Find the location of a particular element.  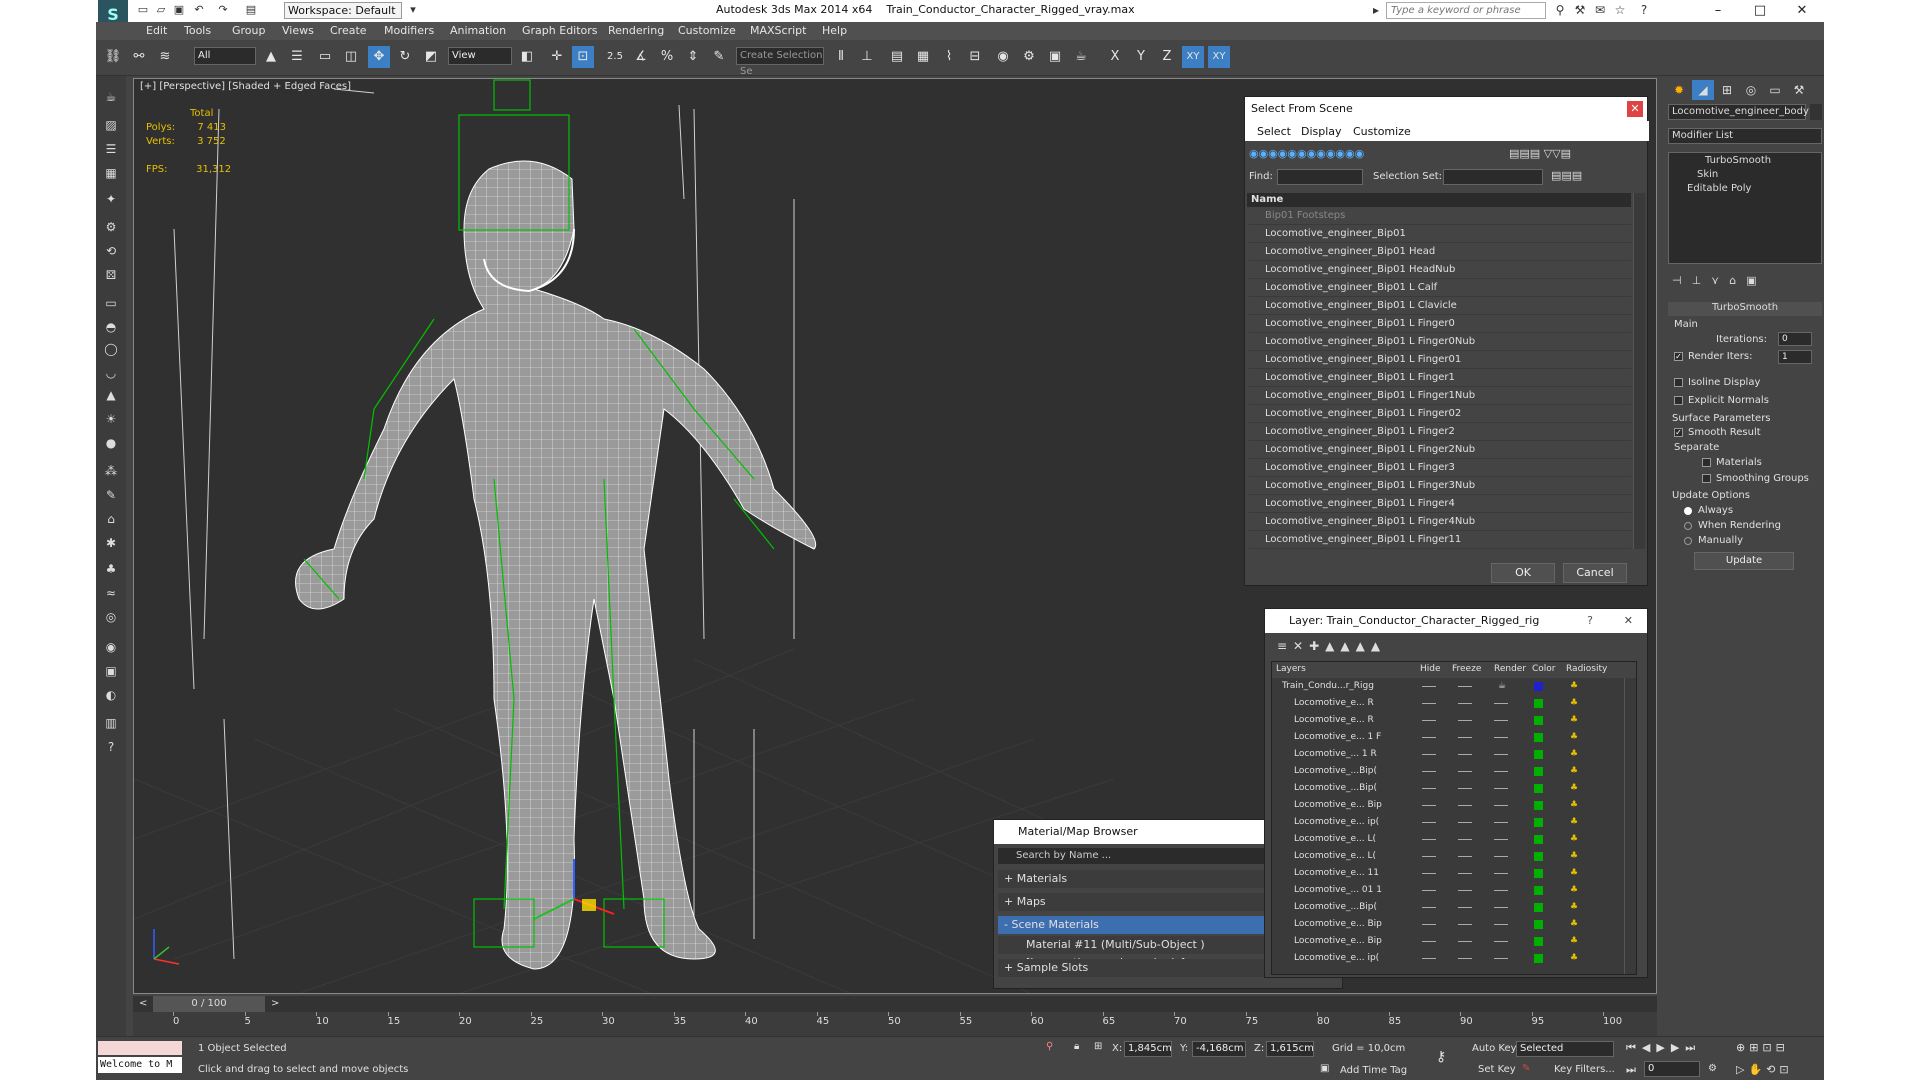

iterations-spinner: 0 is located at coordinates (1795, 339).